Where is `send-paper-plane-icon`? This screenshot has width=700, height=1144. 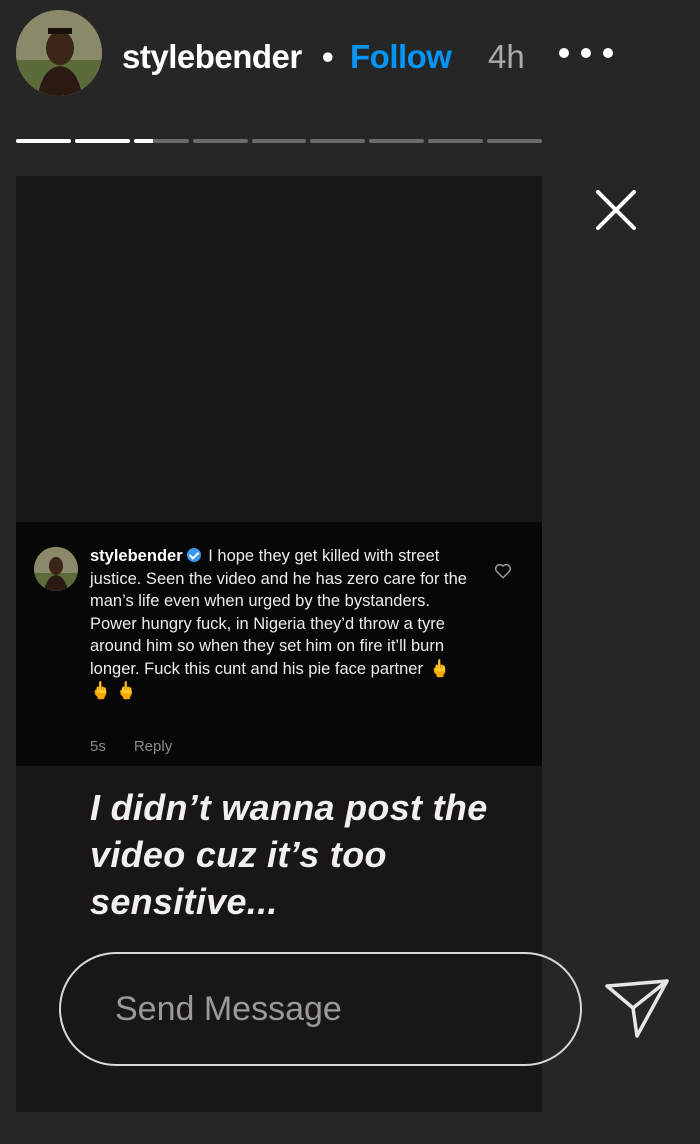 send-paper-plane-icon is located at coordinates (637, 1009).